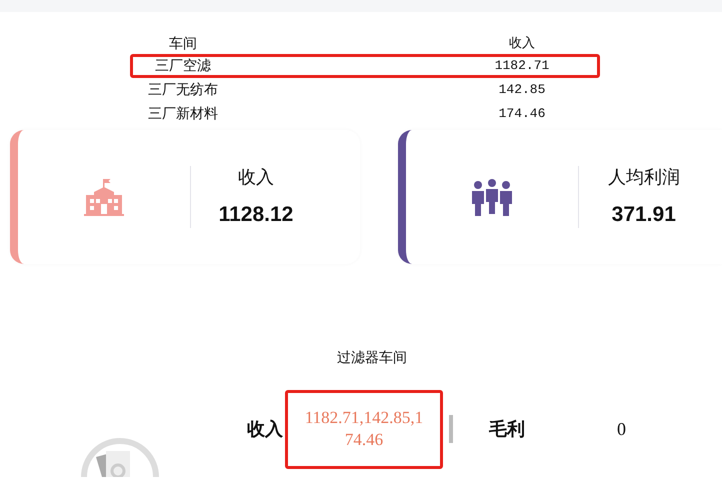 The width and height of the screenshot is (722, 483). Describe the element at coordinates (183, 44) in the screenshot. I see `column-header: 车间` at that location.